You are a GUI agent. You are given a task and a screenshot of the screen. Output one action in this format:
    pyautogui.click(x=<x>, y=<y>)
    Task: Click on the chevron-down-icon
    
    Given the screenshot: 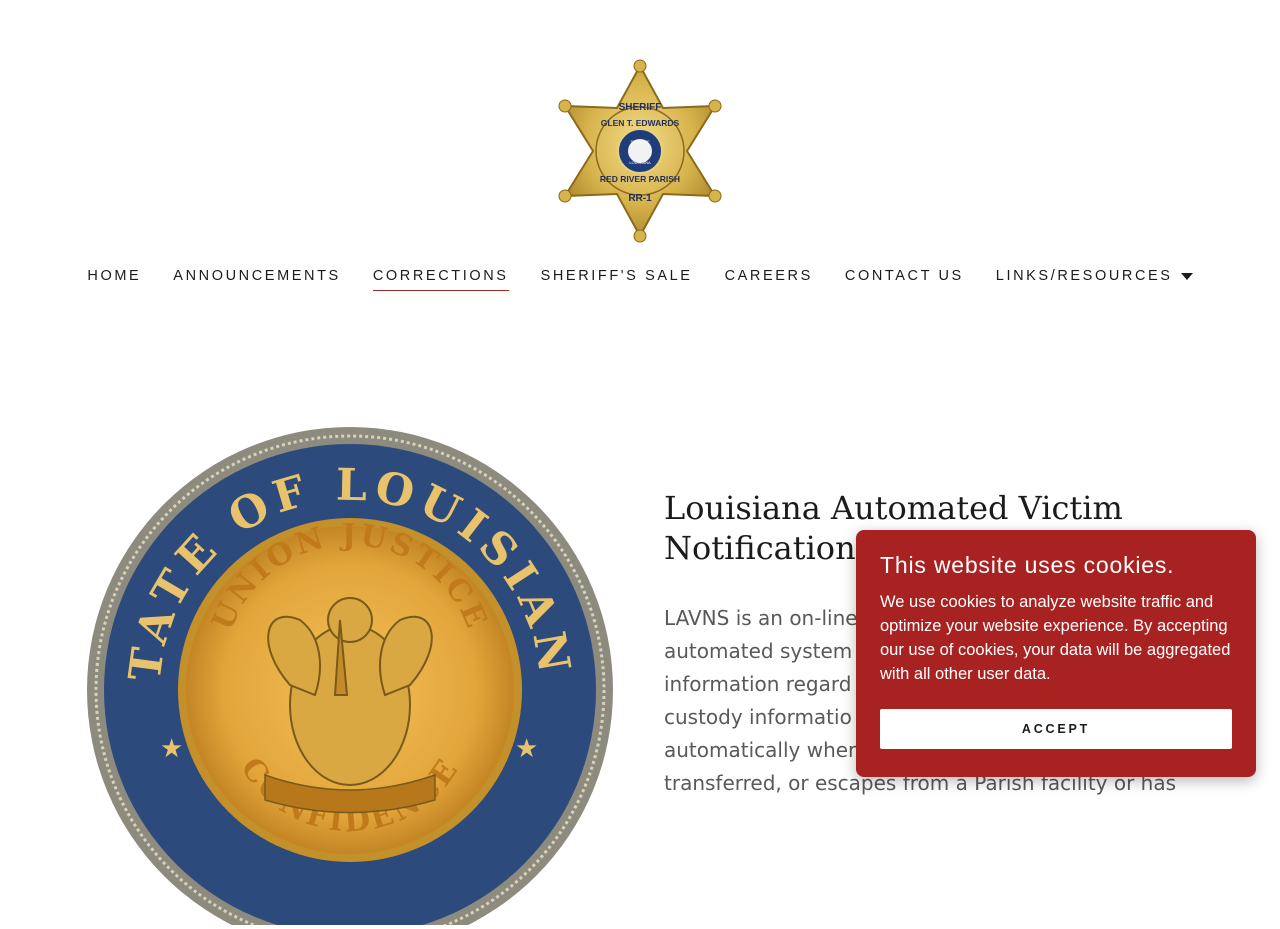 What is the action you would take?
    pyautogui.click(x=1186, y=276)
    